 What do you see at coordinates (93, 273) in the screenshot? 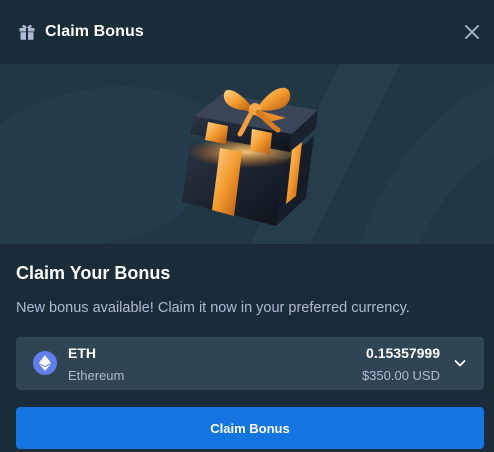
I see `claim-heading: Claim Your Bonus` at bounding box center [93, 273].